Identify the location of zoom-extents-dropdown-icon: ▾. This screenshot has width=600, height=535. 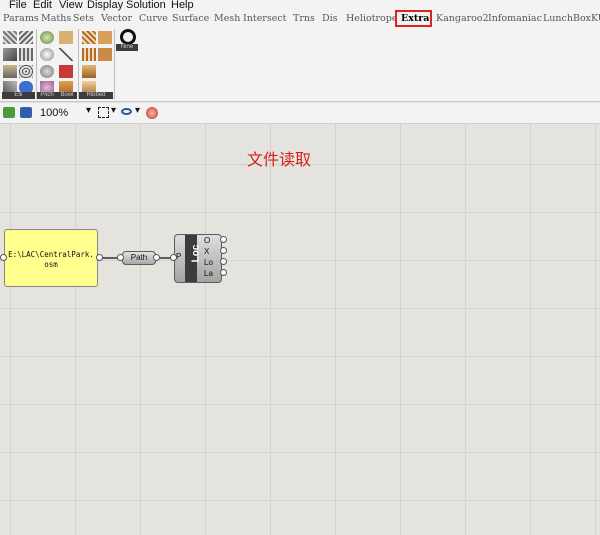
(113, 110).